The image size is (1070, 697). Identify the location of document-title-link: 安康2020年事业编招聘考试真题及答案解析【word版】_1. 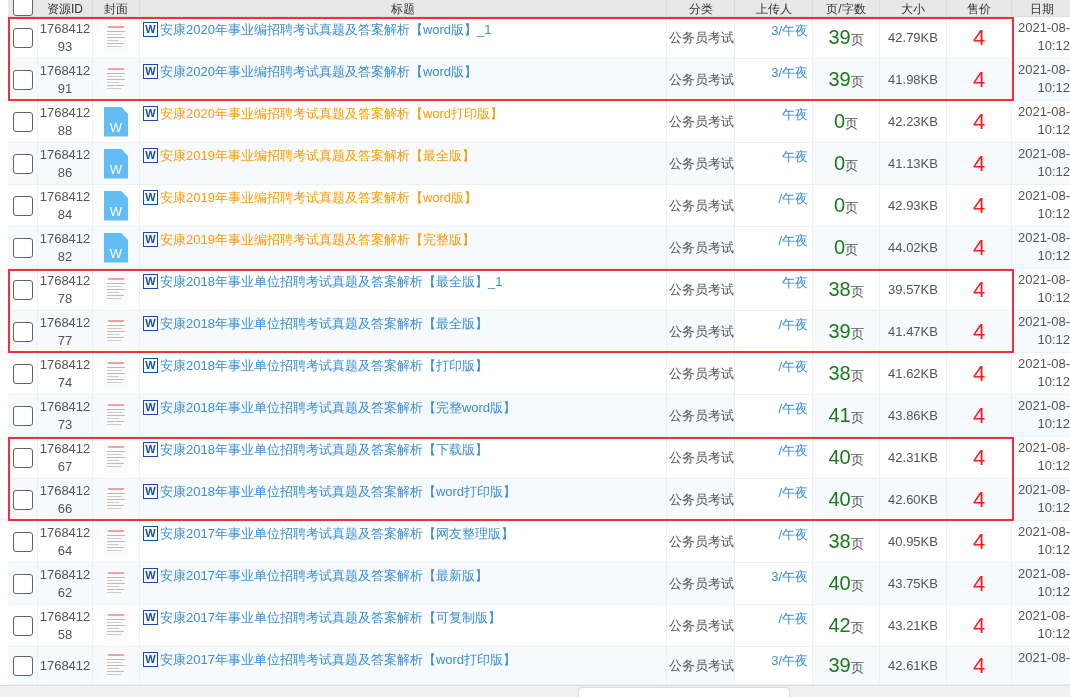
(326, 30).